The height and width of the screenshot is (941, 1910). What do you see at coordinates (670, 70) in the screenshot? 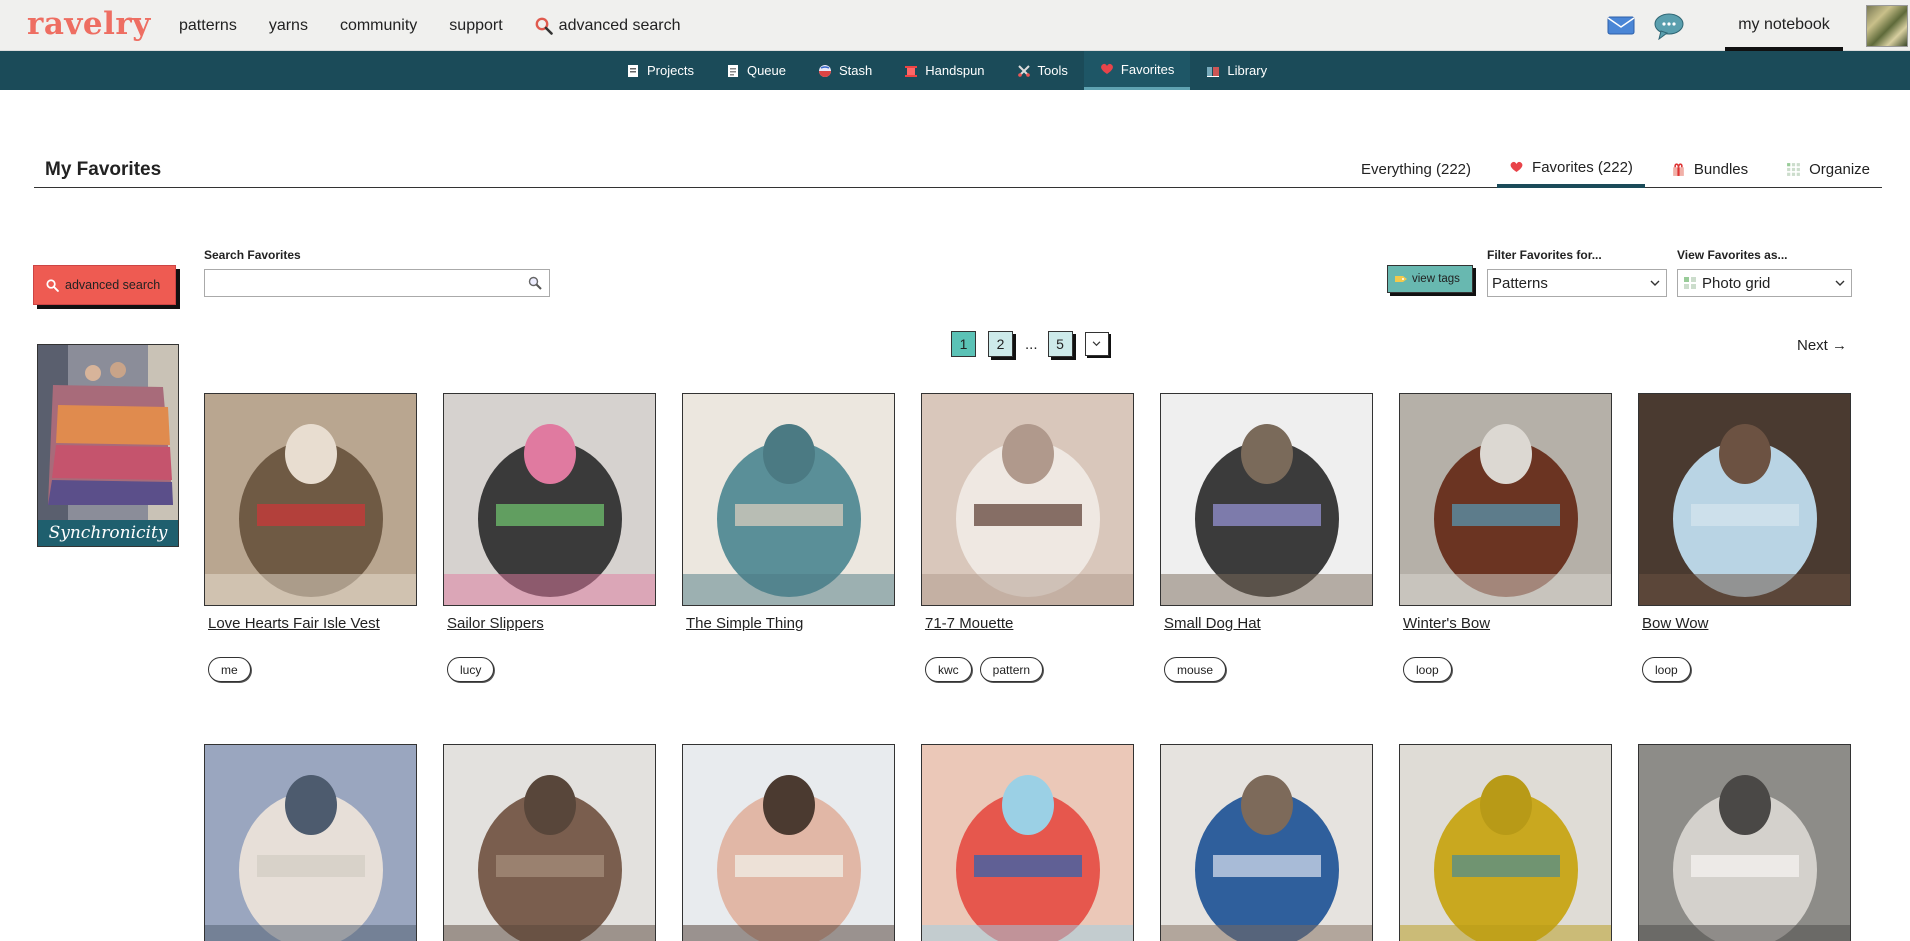
I see `notebook-tab-label: Projects` at bounding box center [670, 70].